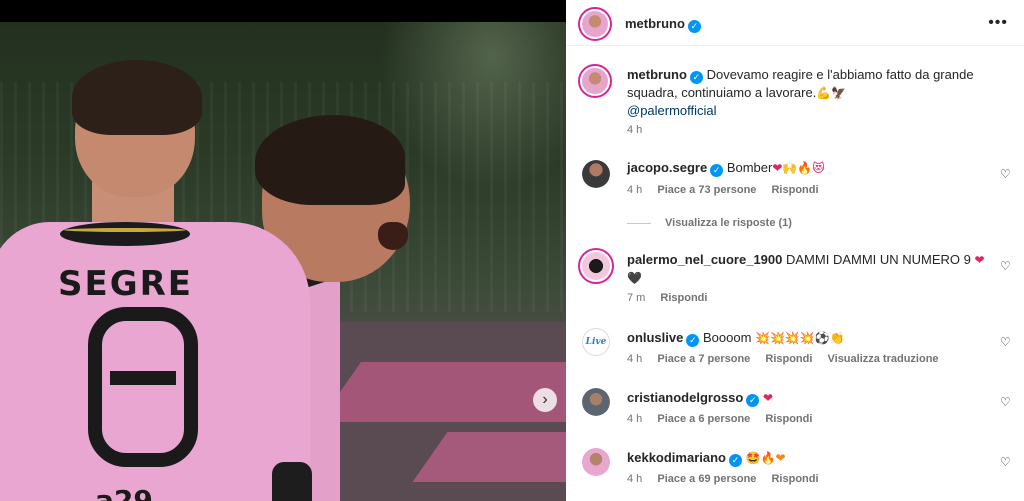 This screenshot has height=501, width=1024. I want to click on caption-avatar, so click(595, 81).